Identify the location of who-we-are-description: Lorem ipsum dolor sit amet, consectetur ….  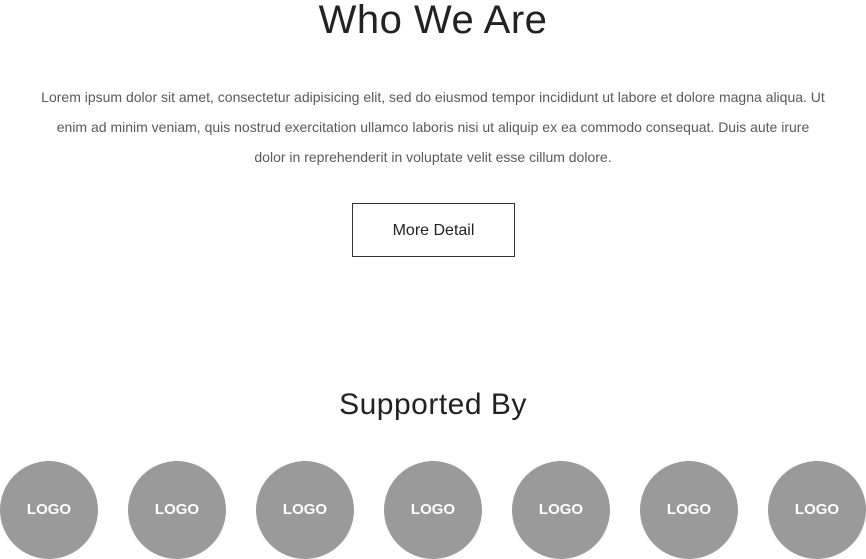
(433, 127).